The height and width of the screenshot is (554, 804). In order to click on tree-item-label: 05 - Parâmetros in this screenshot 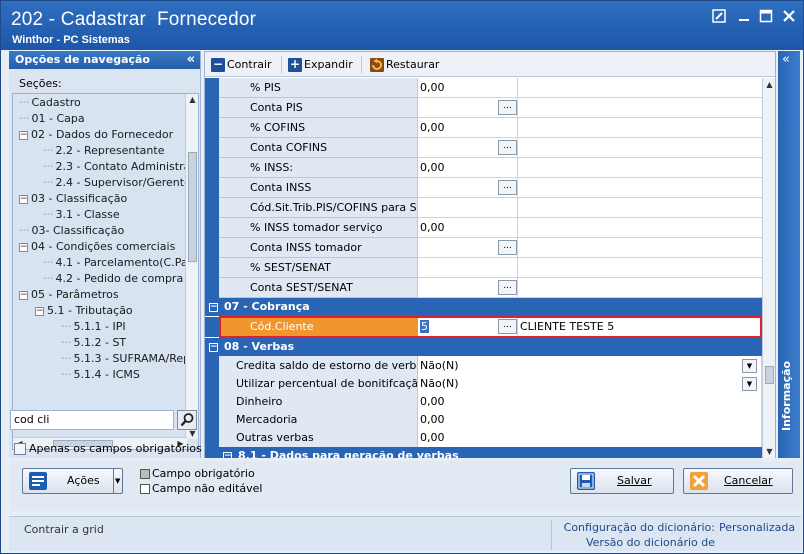, I will do `click(75, 294)`.